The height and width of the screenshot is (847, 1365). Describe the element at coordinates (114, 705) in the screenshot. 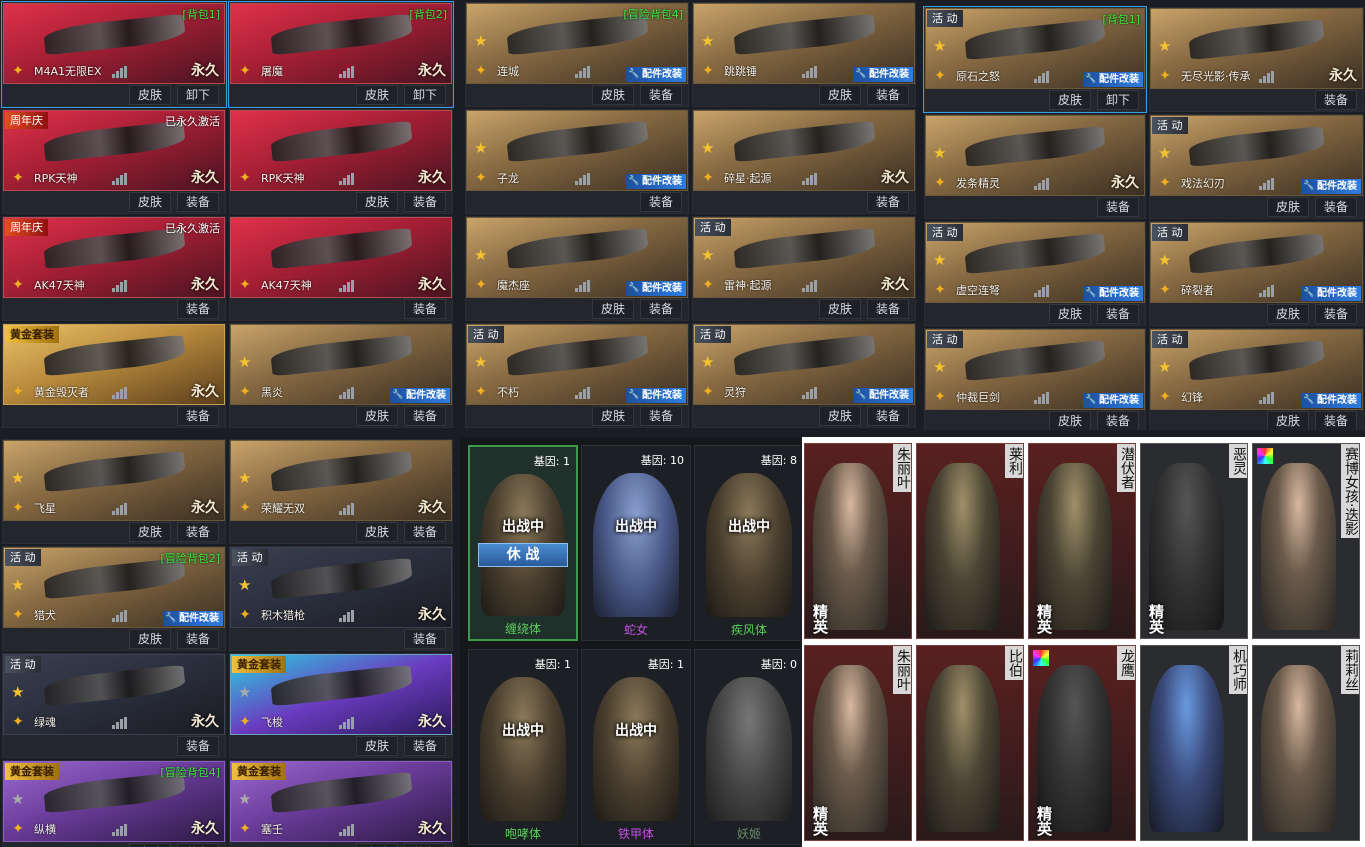

I see `weapon-card: 活 动 ★ ✦ 绿魂 永久 装备` at that location.